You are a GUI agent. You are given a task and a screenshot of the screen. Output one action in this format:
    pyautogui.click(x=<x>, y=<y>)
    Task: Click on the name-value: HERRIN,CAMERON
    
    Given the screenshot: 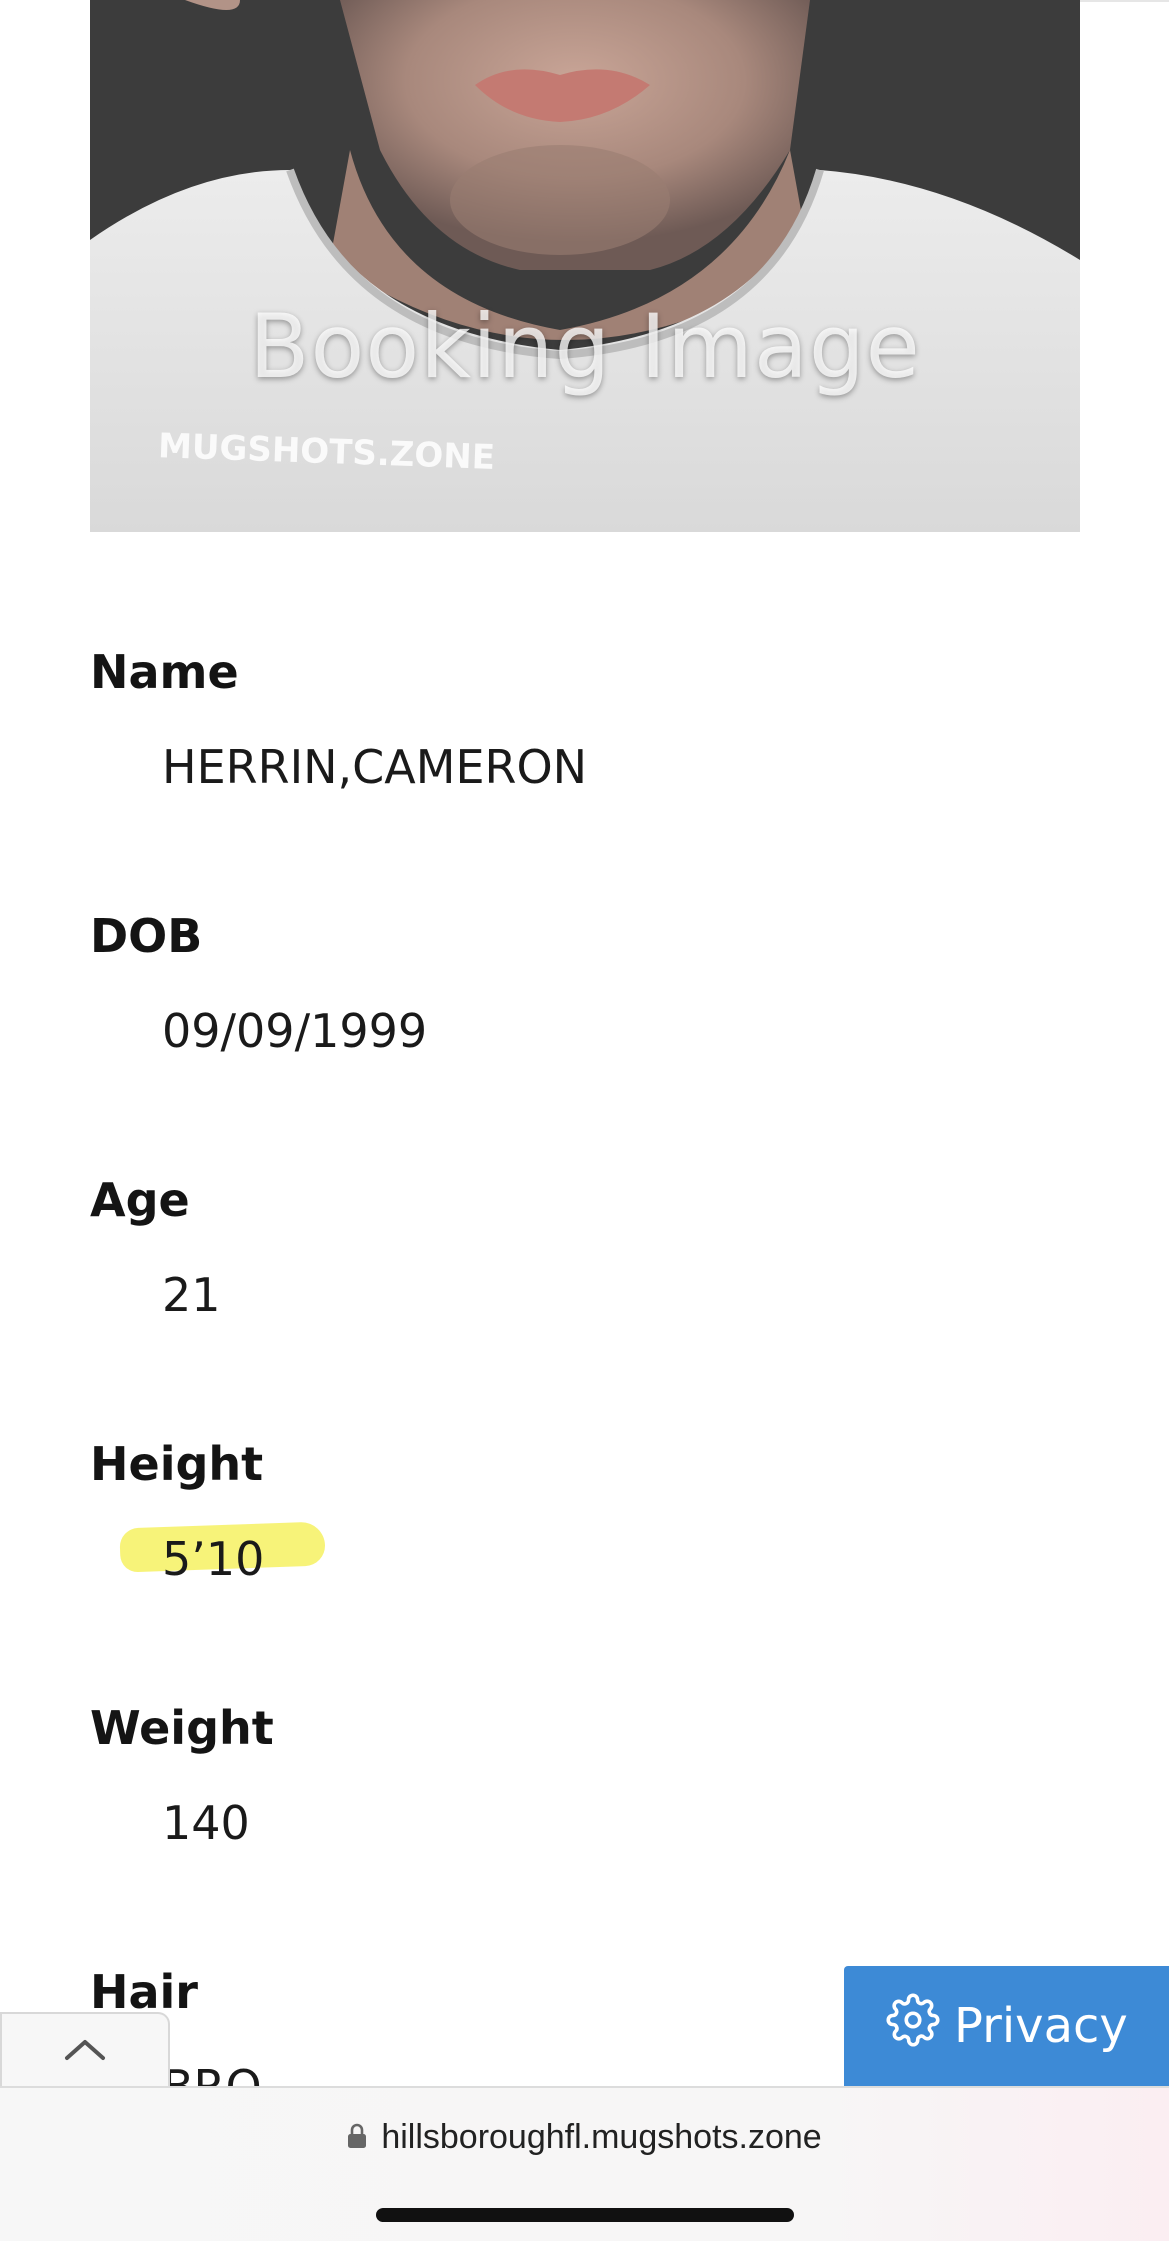 What is the action you would take?
    pyautogui.click(x=375, y=767)
    